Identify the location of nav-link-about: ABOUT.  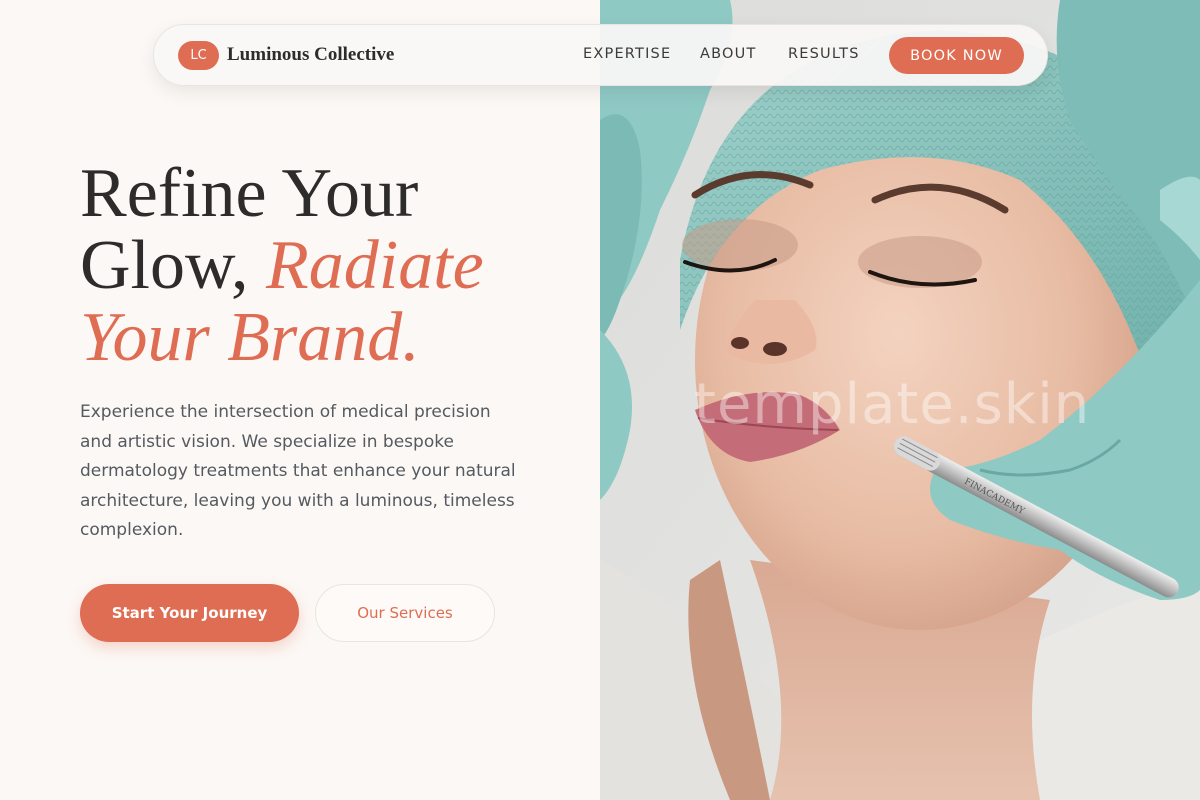
(728, 54).